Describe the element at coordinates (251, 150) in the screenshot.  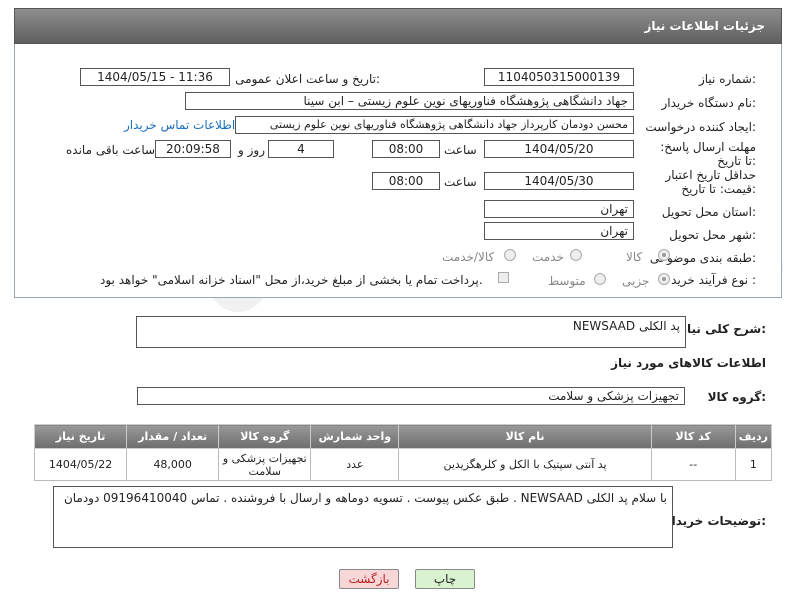
I see `days-label: روز و` at that location.